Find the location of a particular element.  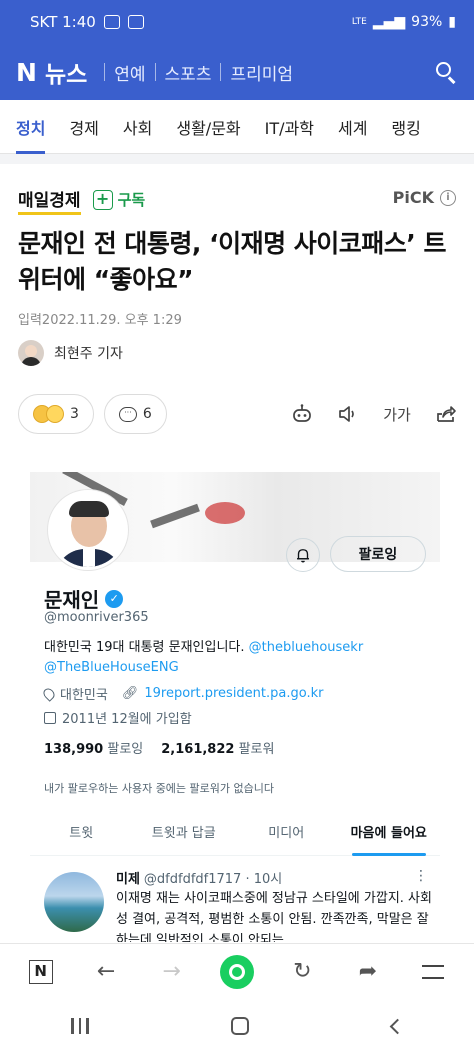

section-divider is located at coordinates (237, 159).